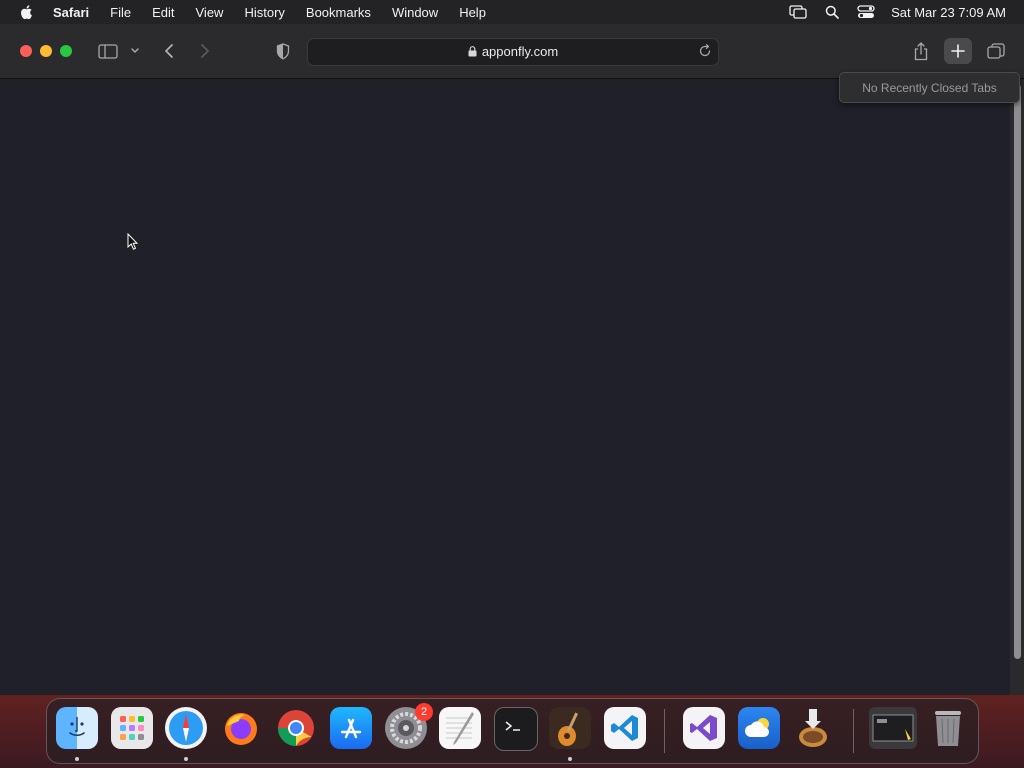 This screenshot has width=1024, height=768. I want to click on screenshot-icon, so click(893, 728).